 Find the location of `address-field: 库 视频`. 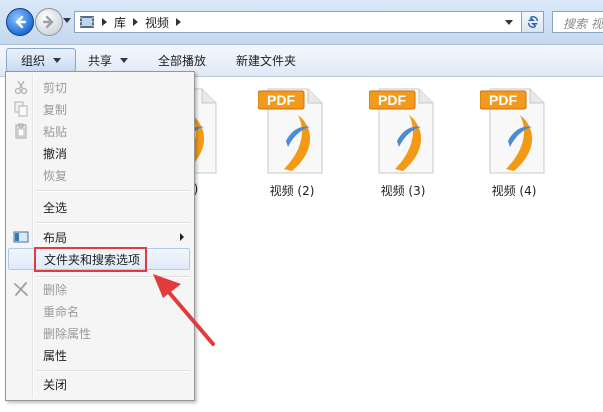

address-field: 库 视频 is located at coordinates (298, 22).